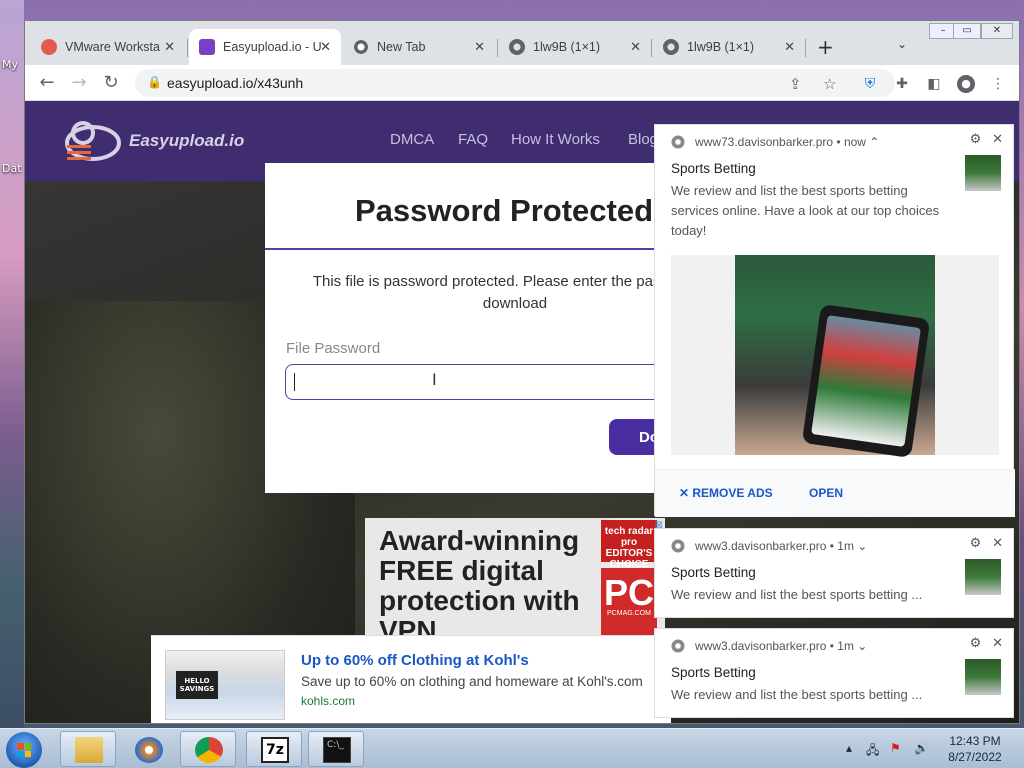  What do you see at coordinates (902, 44) in the screenshot?
I see `tab-search-chevron-icon: ⌄` at bounding box center [902, 44].